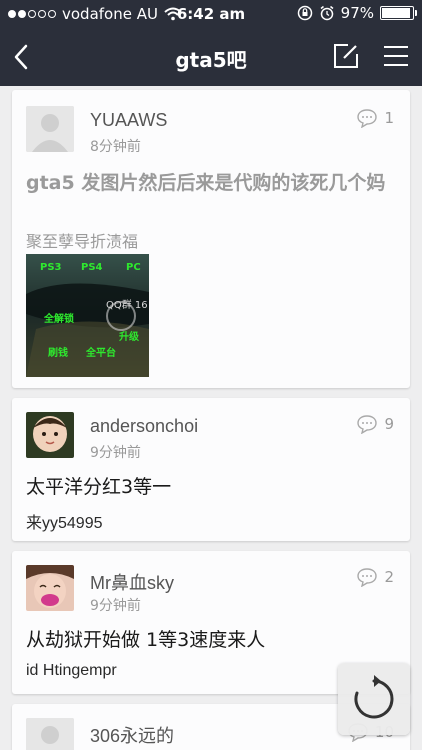 This screenshot has width=422, height=750. I want to click on author-name: YUAAWS, so click(128, 120).